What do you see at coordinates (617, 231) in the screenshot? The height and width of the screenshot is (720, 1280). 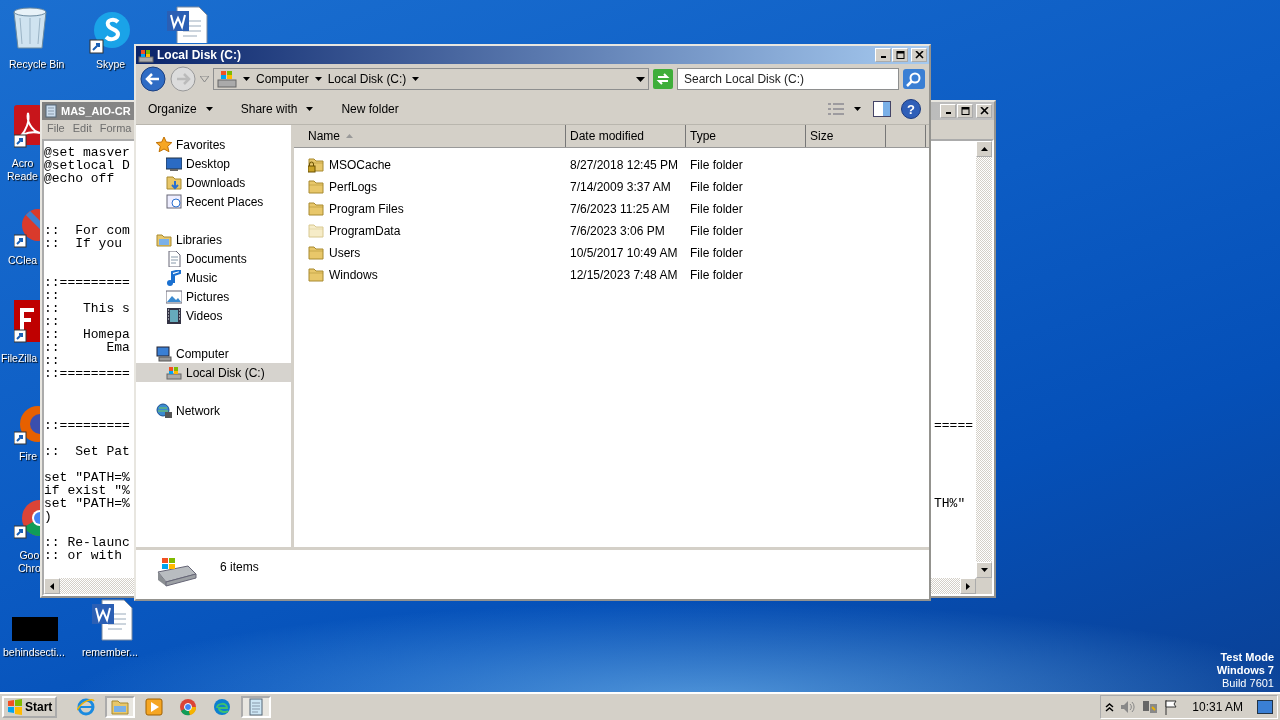 I see `date-modified: 7/6/2023 3:06 PM` at bounding box center [617, 231].